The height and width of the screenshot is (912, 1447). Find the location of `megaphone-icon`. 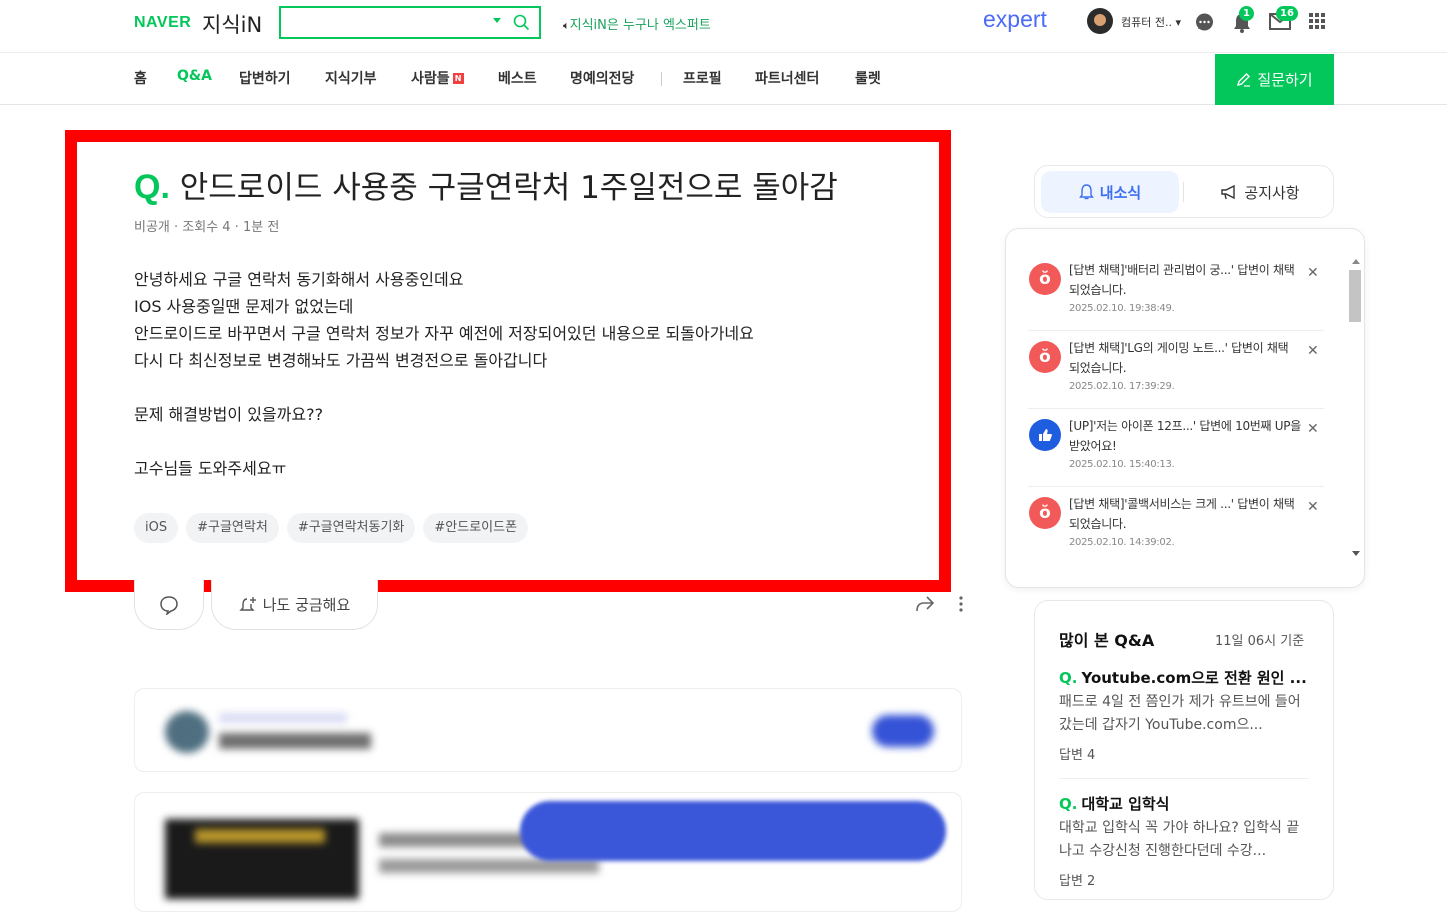

megaphone-icon is located at coordinates (1228, 191).